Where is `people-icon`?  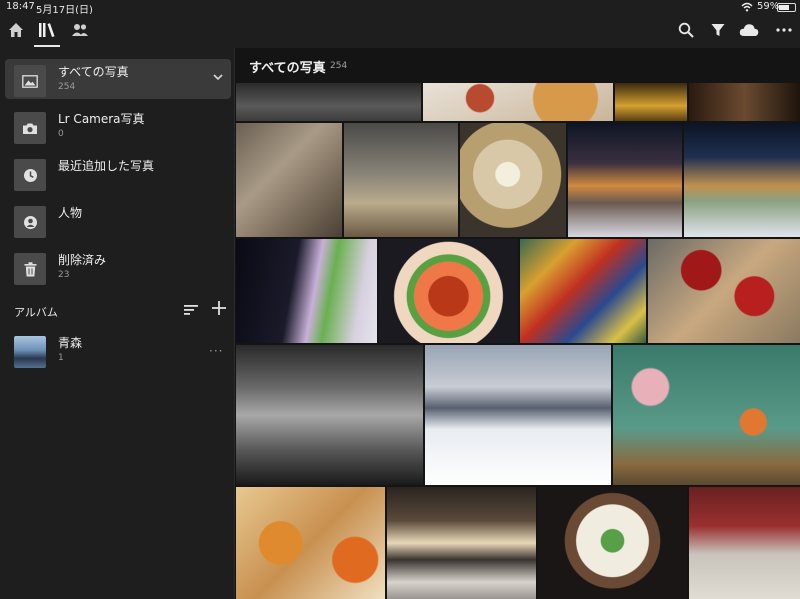 people-icon is located at coordinates (80, 30).